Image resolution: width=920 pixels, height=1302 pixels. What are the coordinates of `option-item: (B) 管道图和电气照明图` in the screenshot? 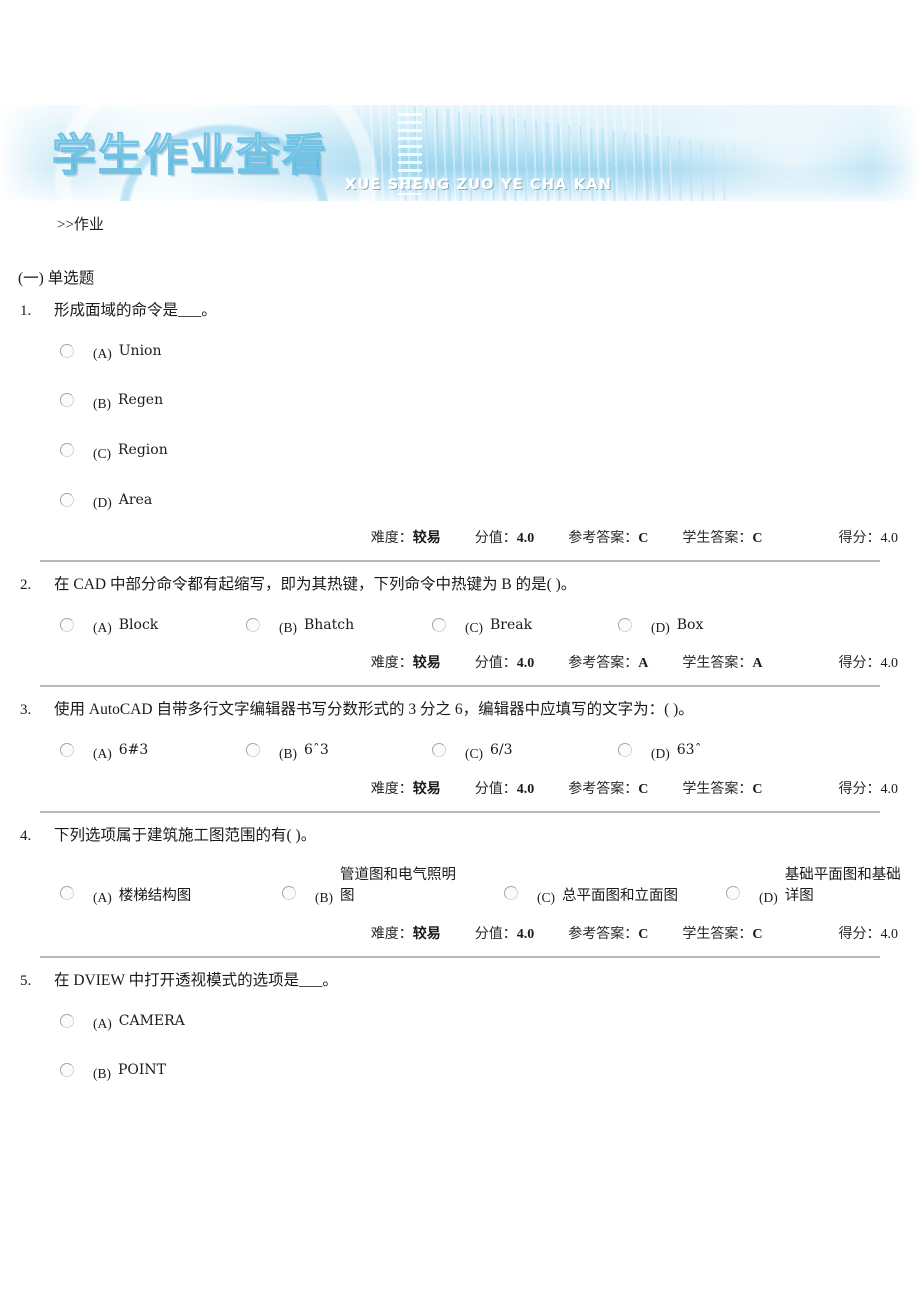 It's located at (393, 886).